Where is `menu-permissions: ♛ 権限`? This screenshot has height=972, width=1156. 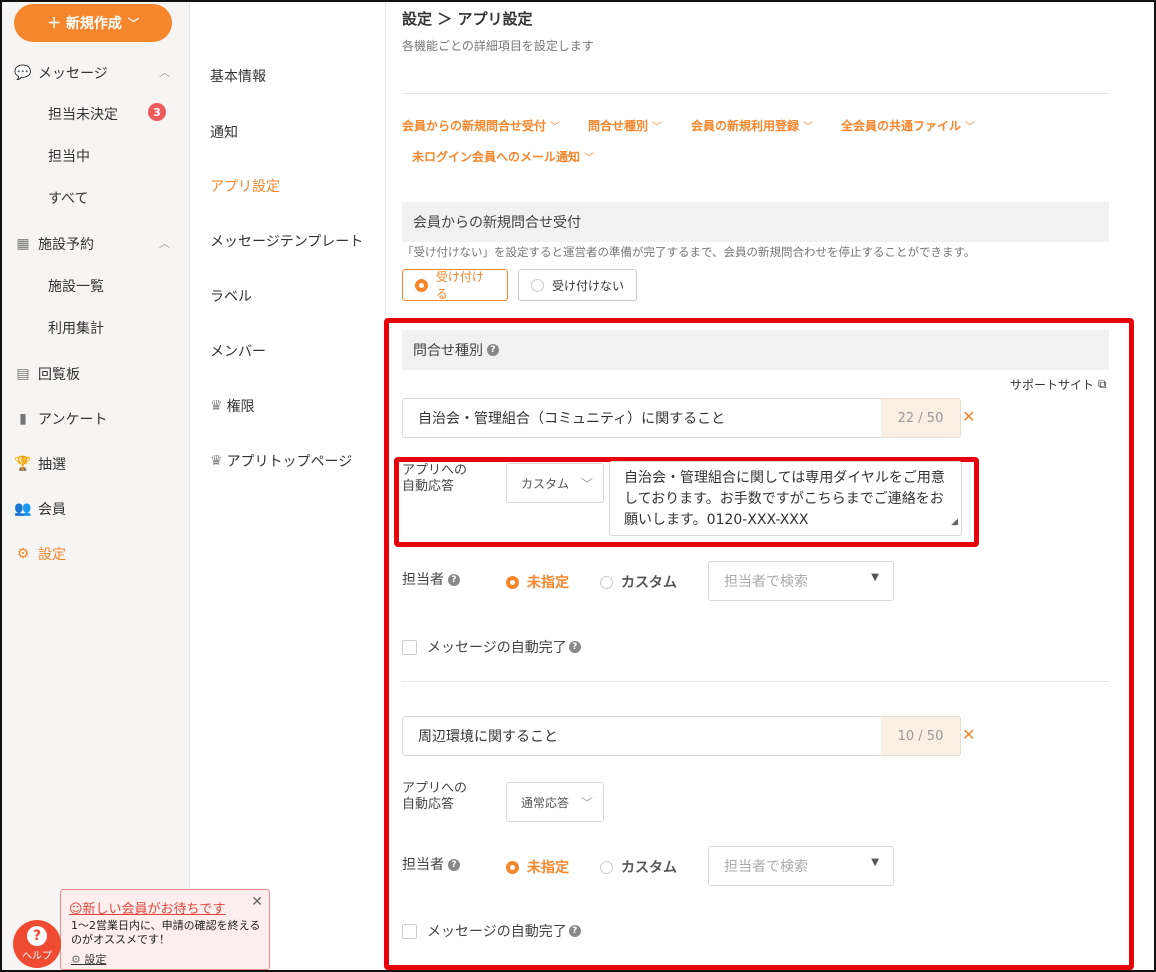
menu-permissions: ♛ 権限 is located at coordinates (232, 406).